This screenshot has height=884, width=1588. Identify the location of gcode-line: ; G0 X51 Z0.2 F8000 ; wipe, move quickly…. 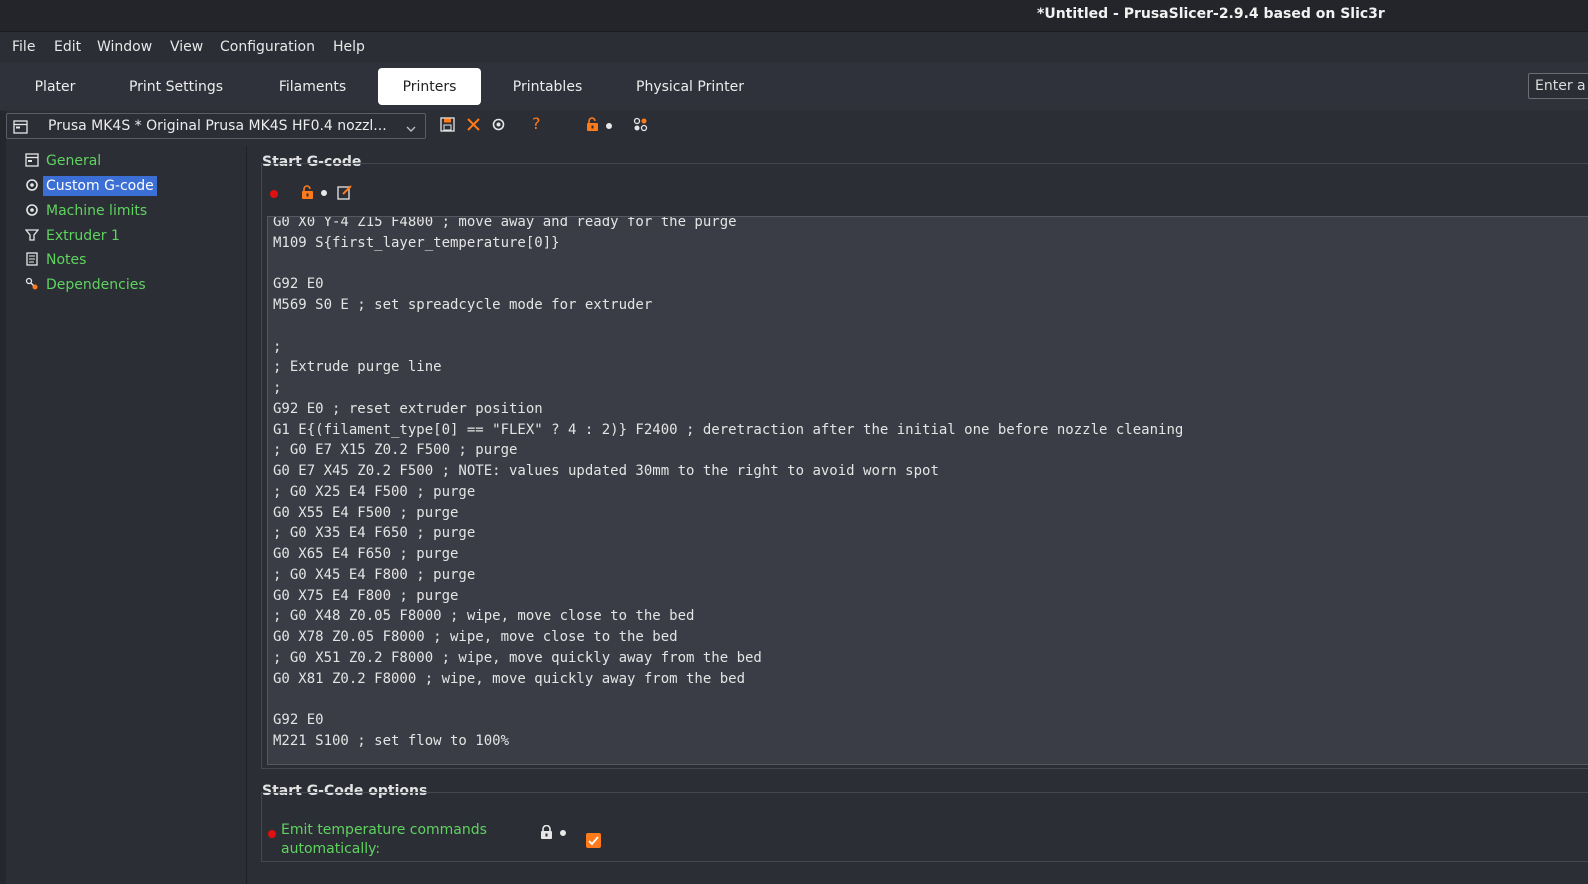
(517, 657).